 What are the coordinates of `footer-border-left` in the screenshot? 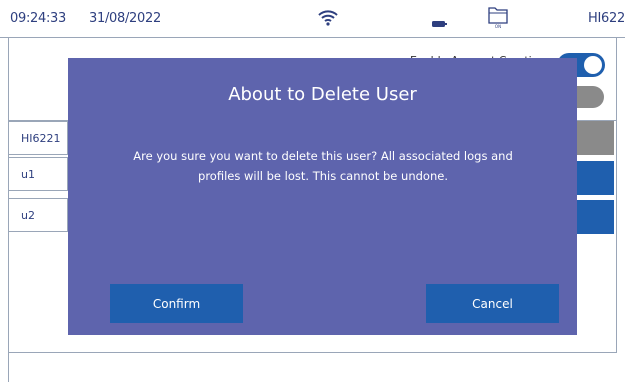 It's located at (8, 367).